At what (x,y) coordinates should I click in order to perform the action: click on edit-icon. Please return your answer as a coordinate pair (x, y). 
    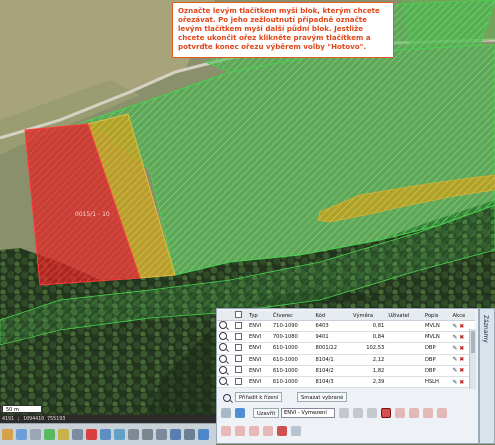
    Looking at the image, I should click on (63, 434).